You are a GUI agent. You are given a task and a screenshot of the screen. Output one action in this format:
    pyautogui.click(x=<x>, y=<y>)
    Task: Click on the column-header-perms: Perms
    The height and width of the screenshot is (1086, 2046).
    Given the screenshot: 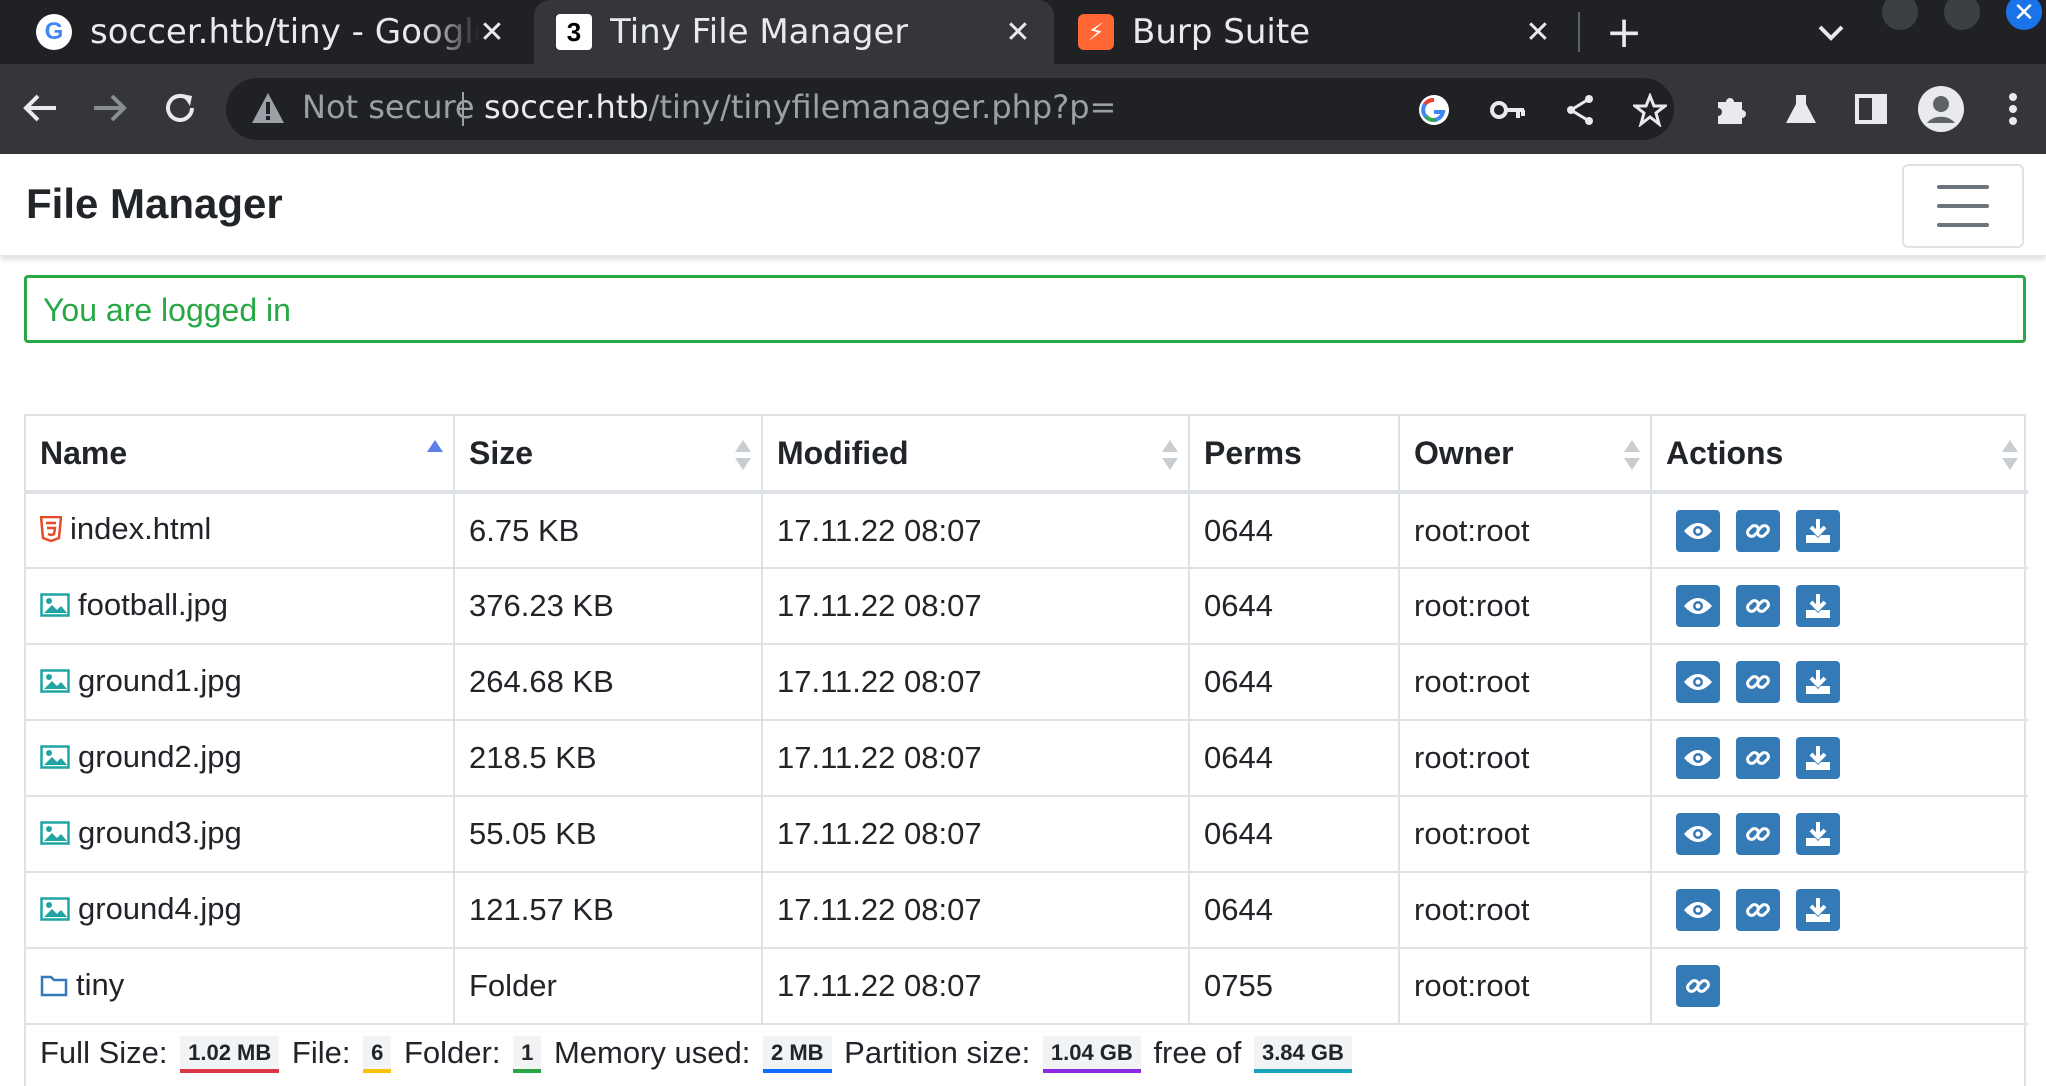 What is the action you would take?
    pyautogui.click(x=1293, y=455)
    